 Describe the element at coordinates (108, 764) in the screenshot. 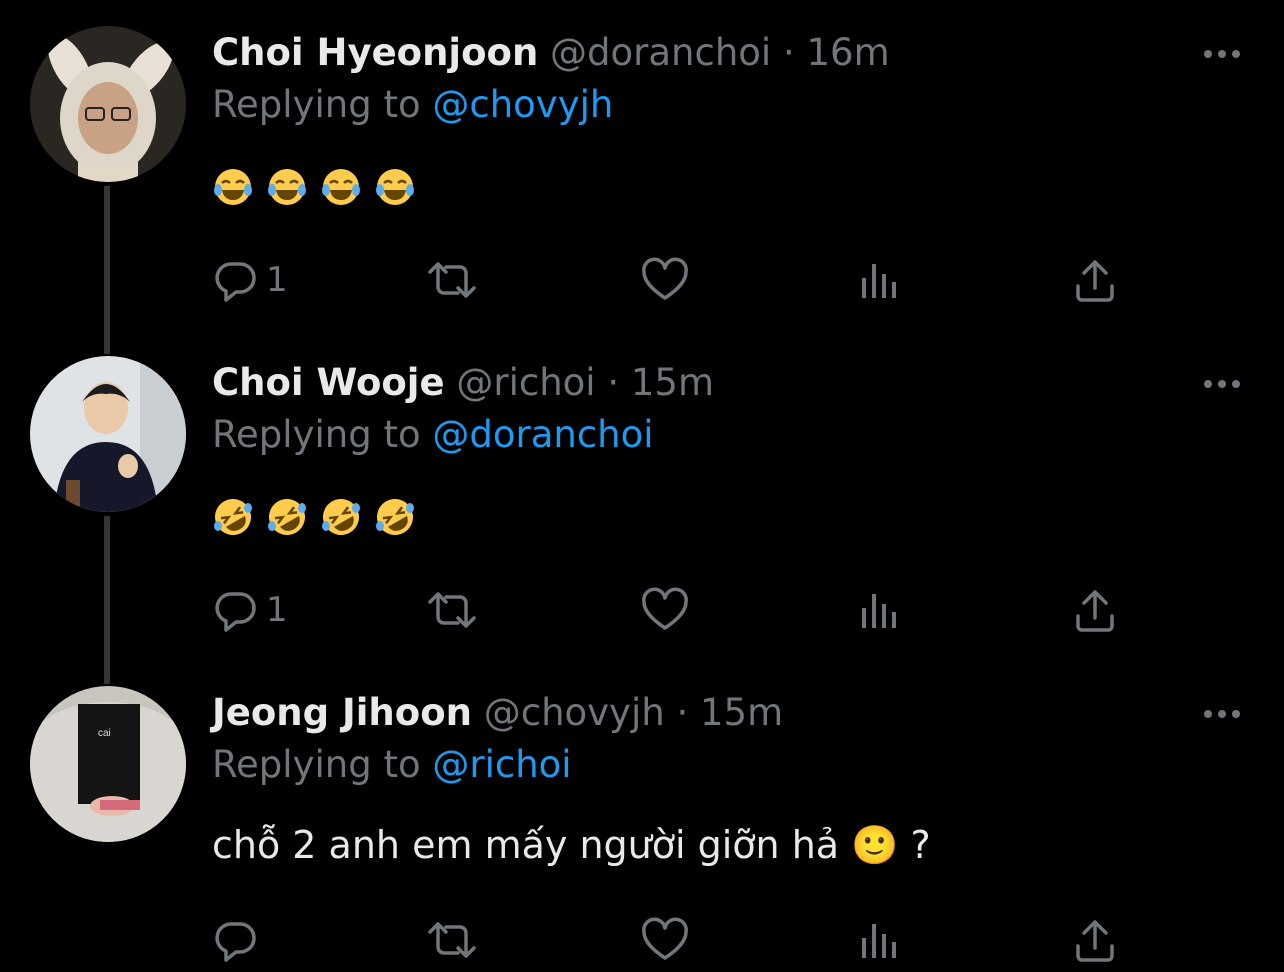

I see `avatar: cai` at that location.